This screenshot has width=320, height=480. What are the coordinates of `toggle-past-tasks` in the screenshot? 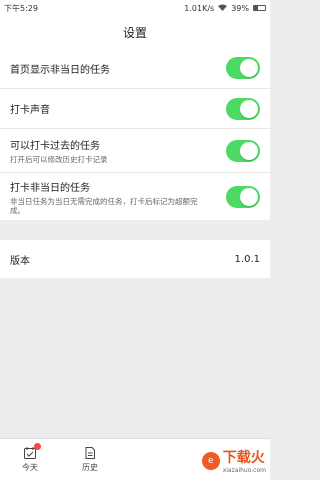 It's located at (243, 150).